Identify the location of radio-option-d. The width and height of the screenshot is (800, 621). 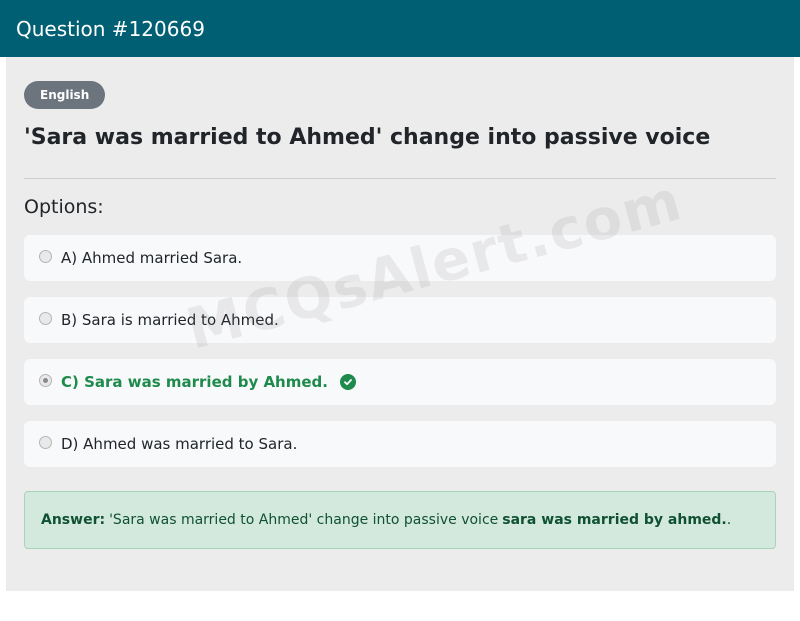
(45, 442).